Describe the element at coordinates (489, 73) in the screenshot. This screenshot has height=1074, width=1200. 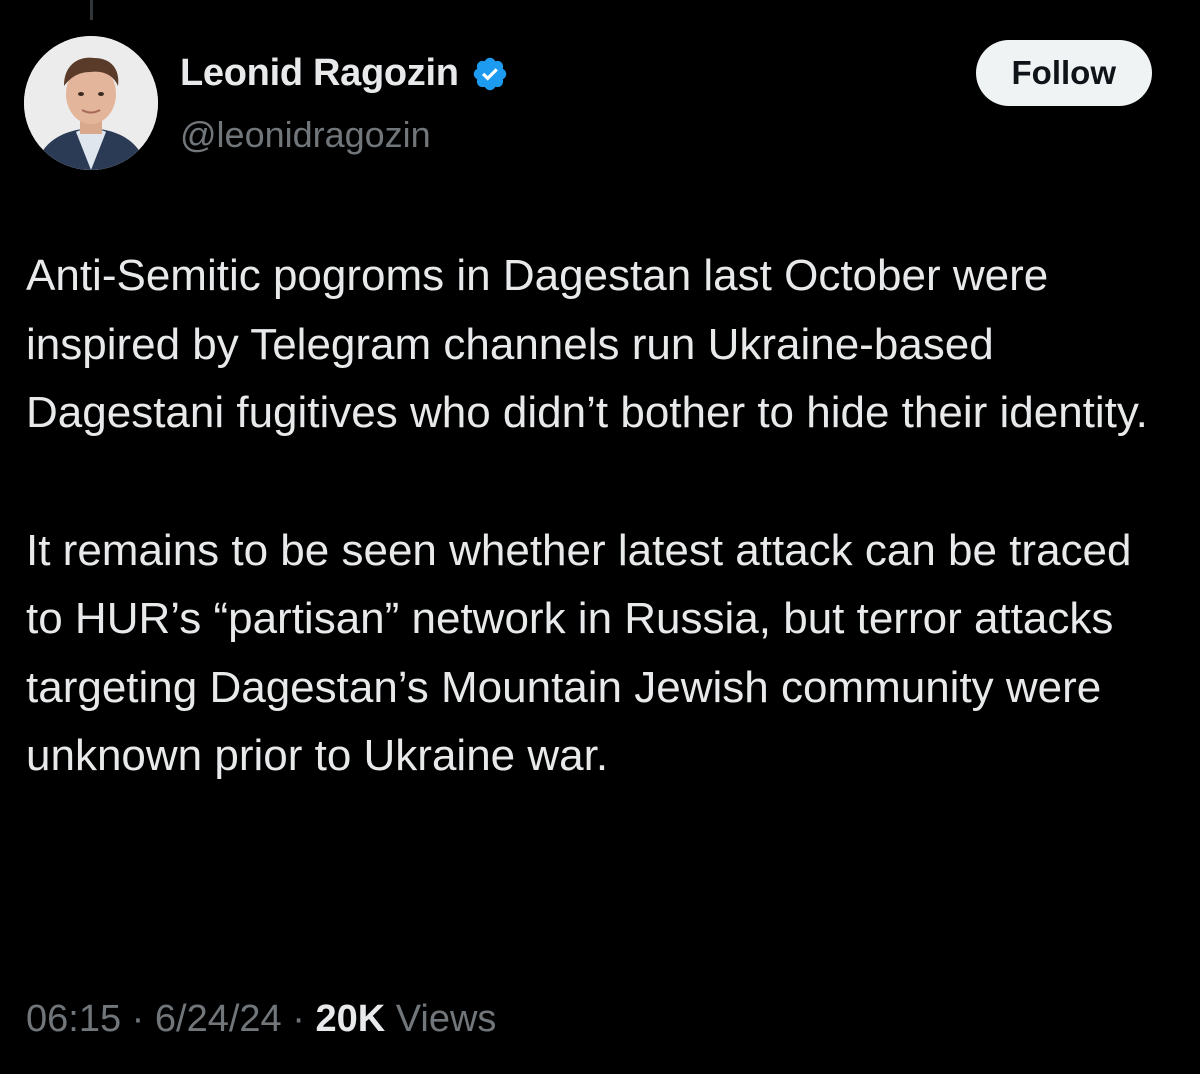
I see `verified-badge-icon` at that location.